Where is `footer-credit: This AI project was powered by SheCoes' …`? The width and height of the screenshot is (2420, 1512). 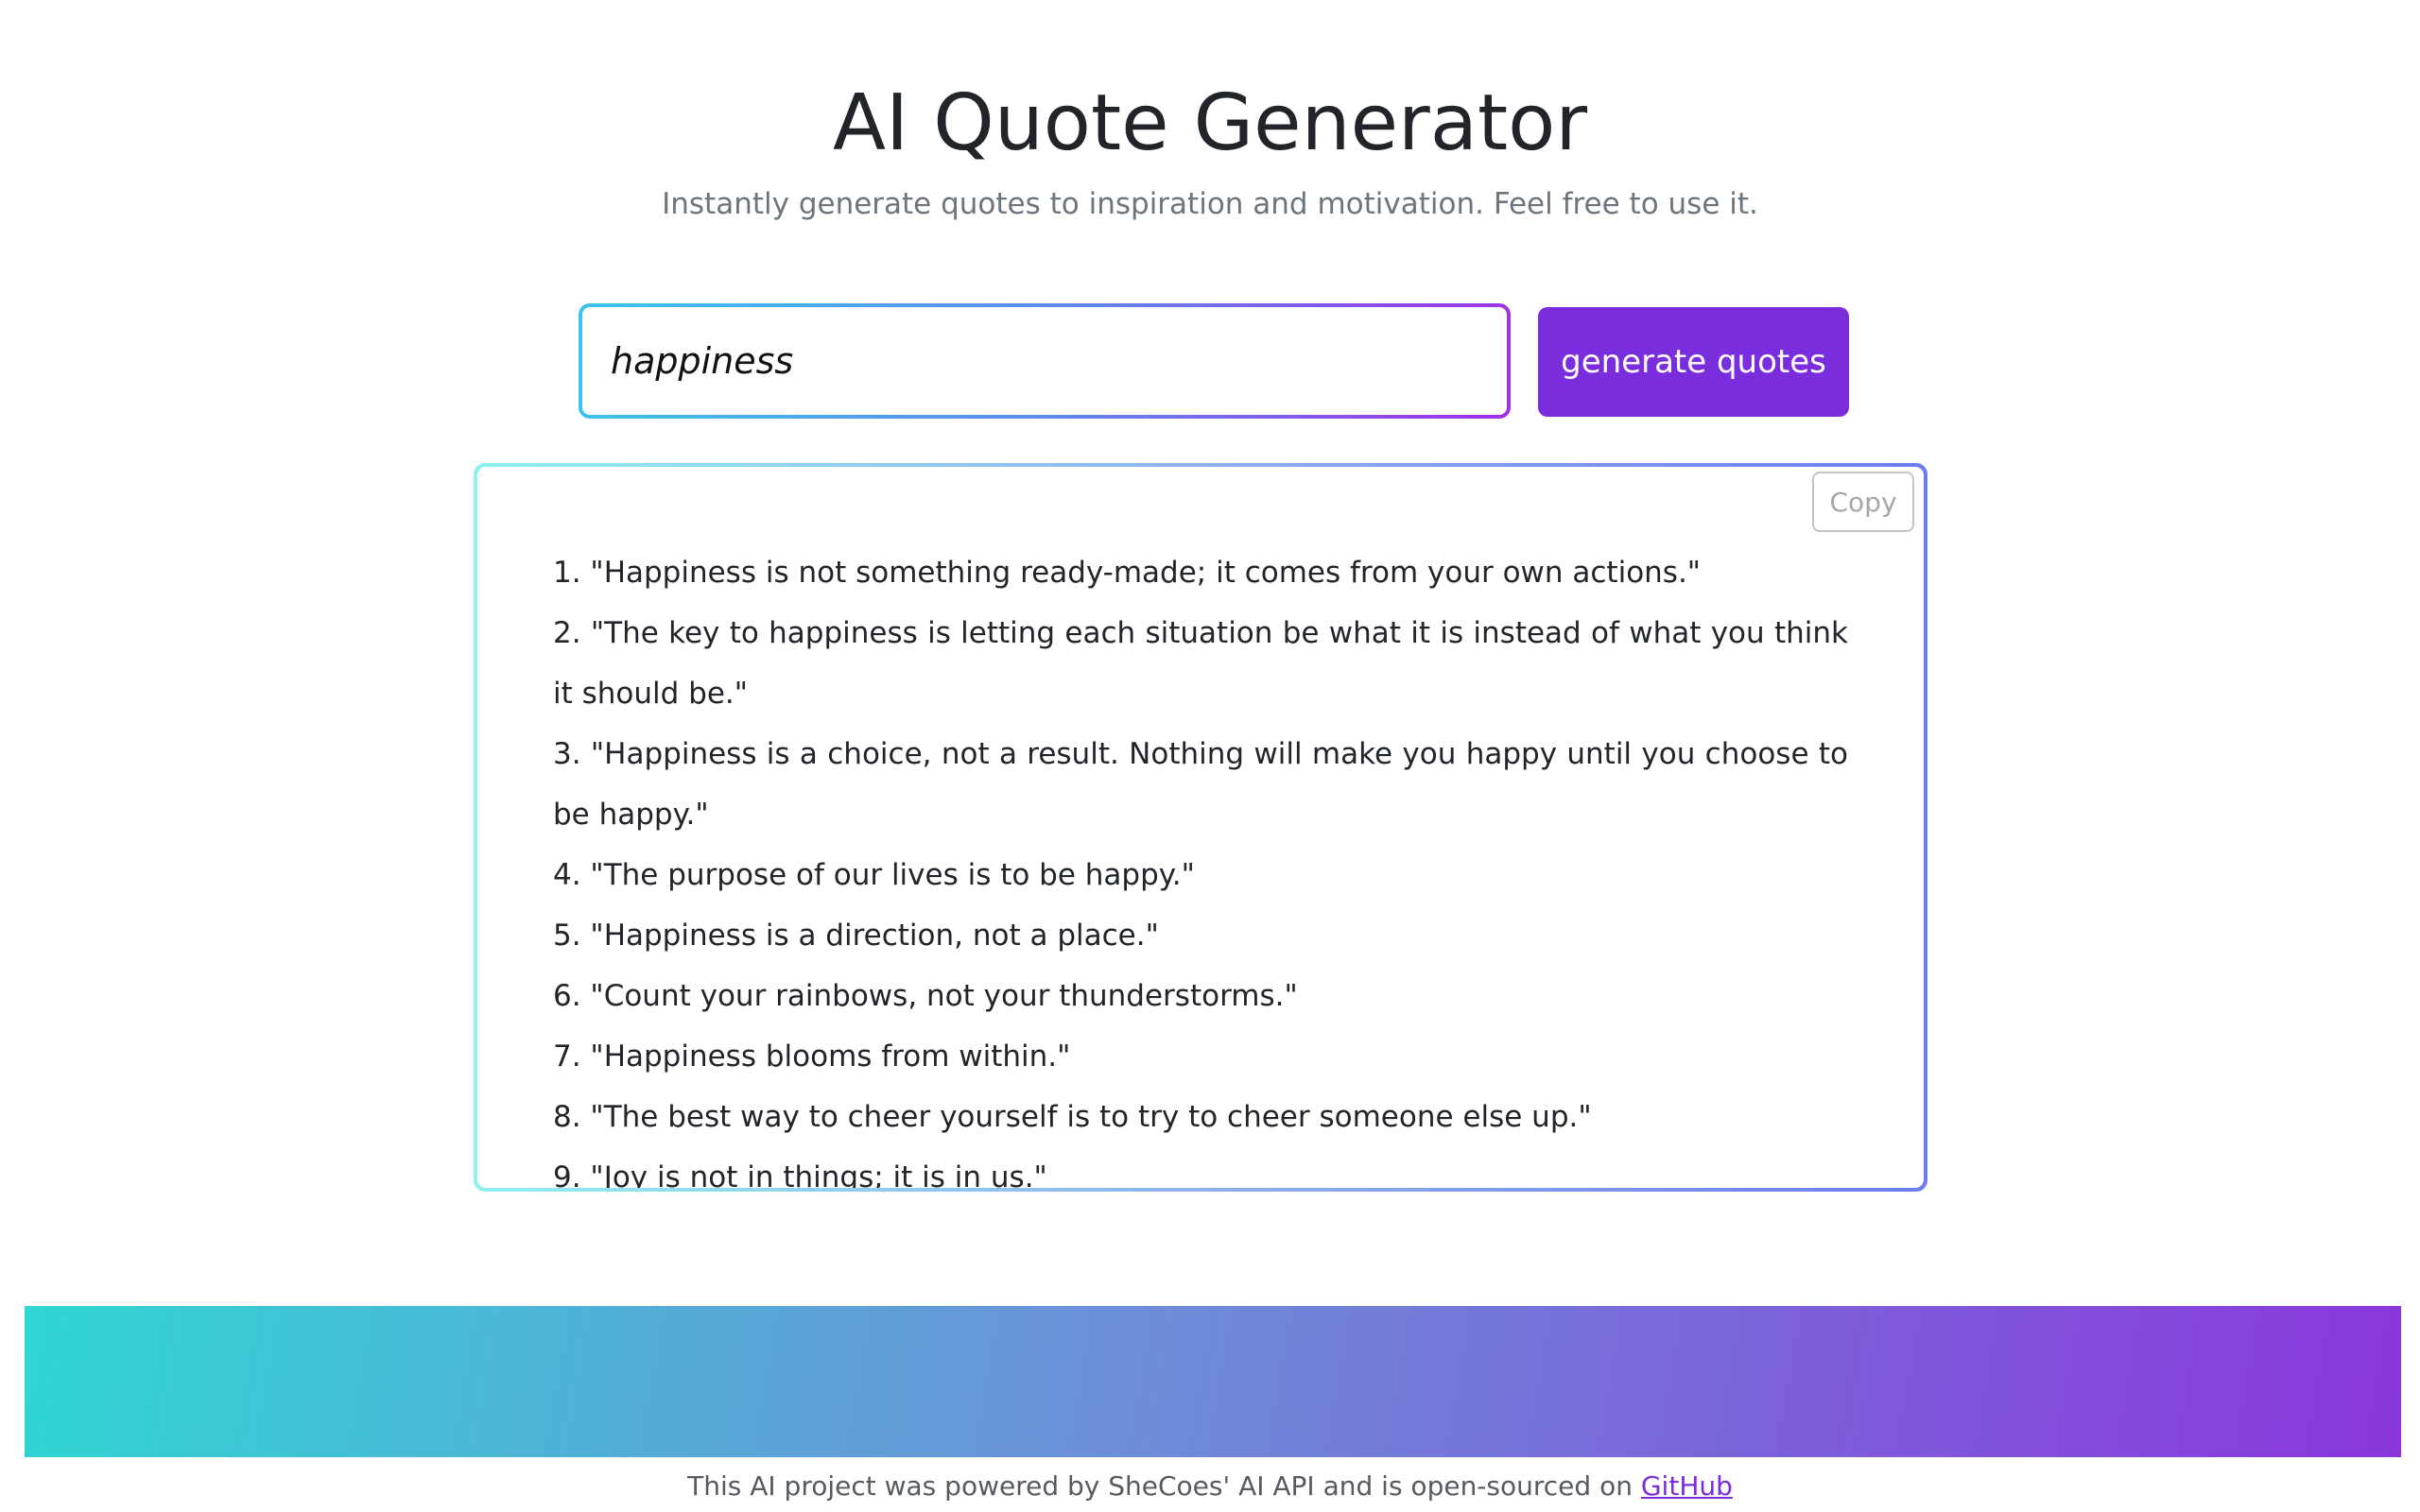 footer-credit: This AI project was powered by SheCoes' … is located at coordinates (1210, 1486).